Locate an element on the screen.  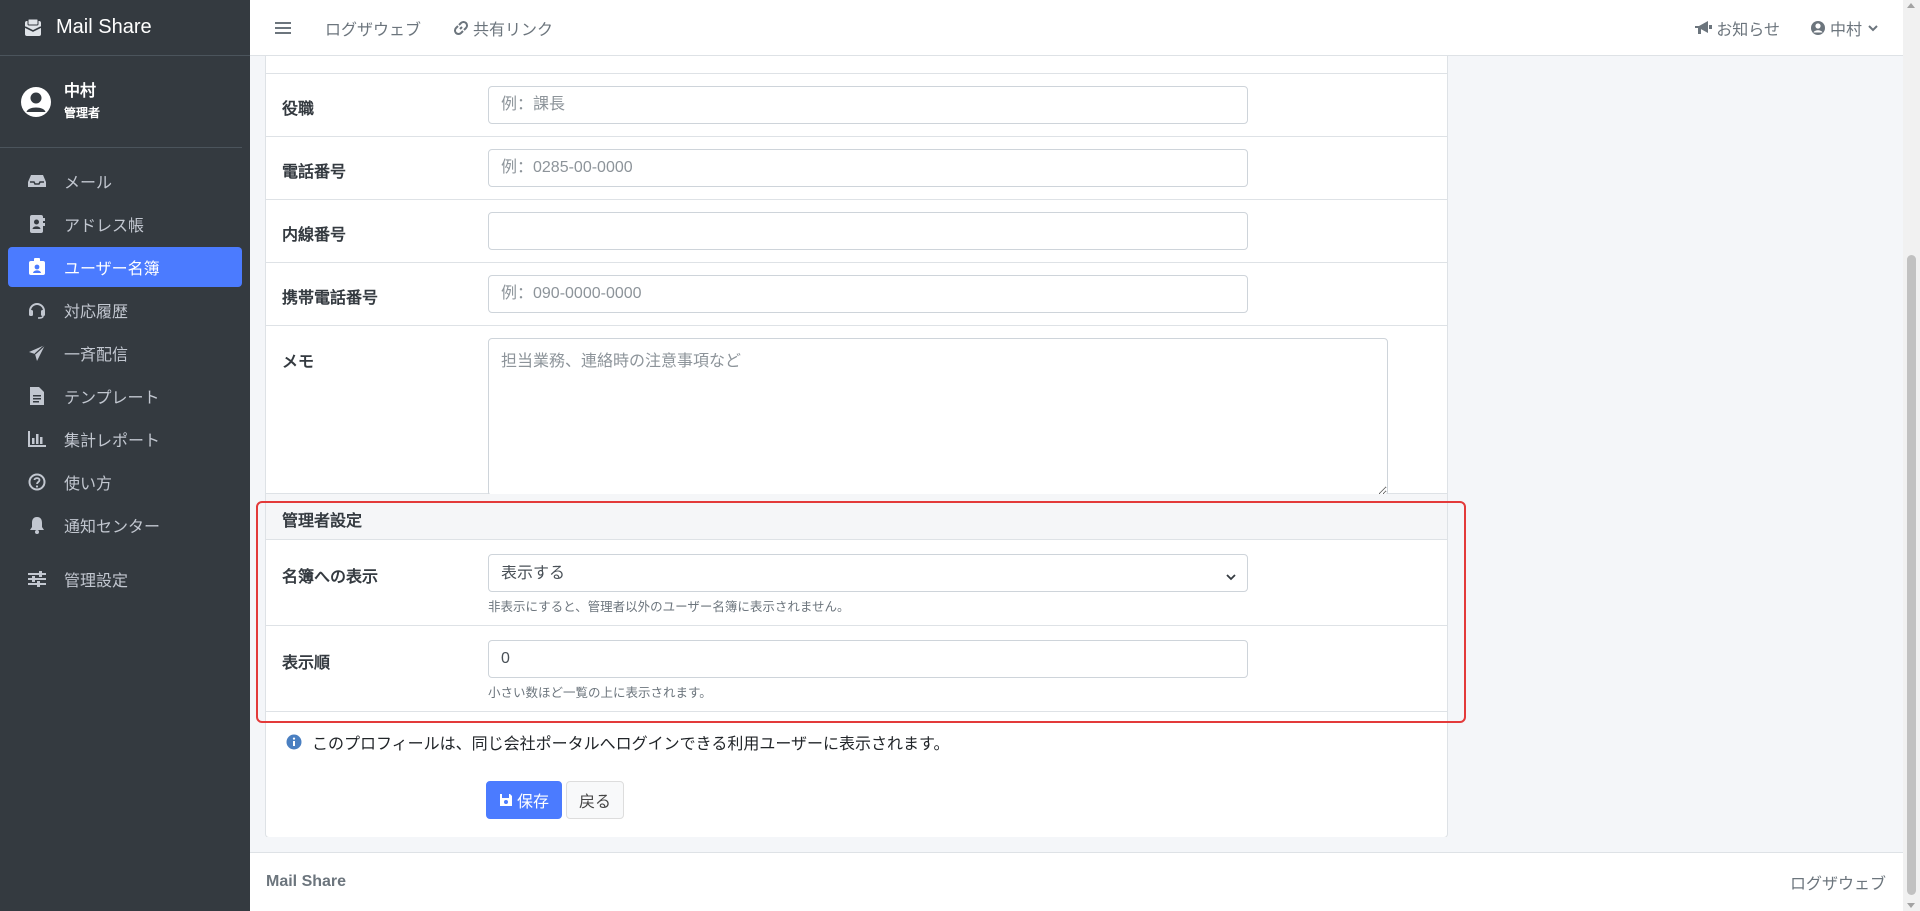
mobile-label: 携帯電話番号 is located at coordinates (330, 298).